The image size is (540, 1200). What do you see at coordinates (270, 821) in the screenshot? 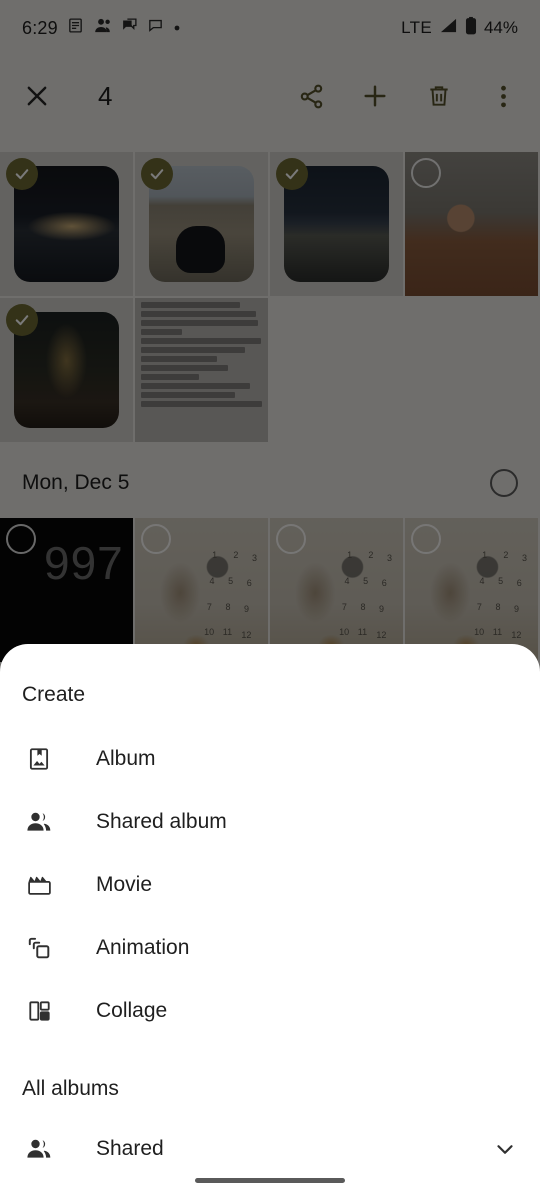
I see `sheet-item-shared-album: Shared album` at bounding box center [270, 821].